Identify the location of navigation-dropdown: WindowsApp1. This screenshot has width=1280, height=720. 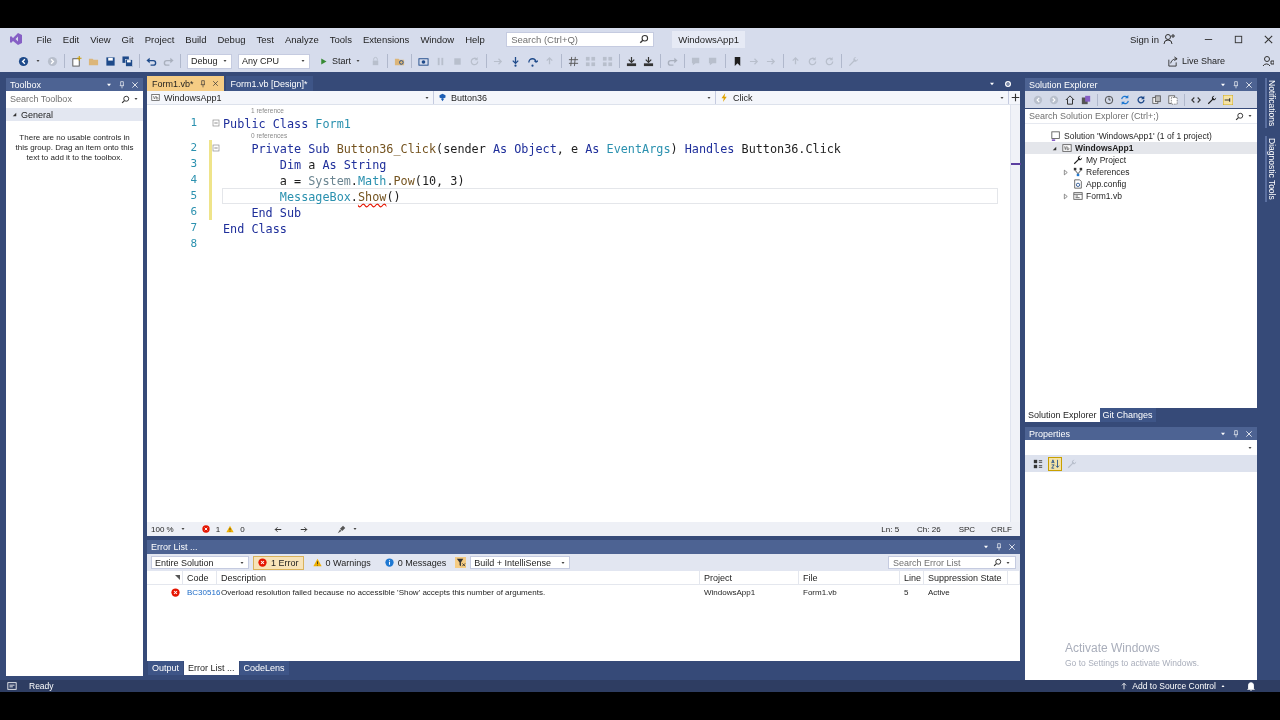
(290, 97).